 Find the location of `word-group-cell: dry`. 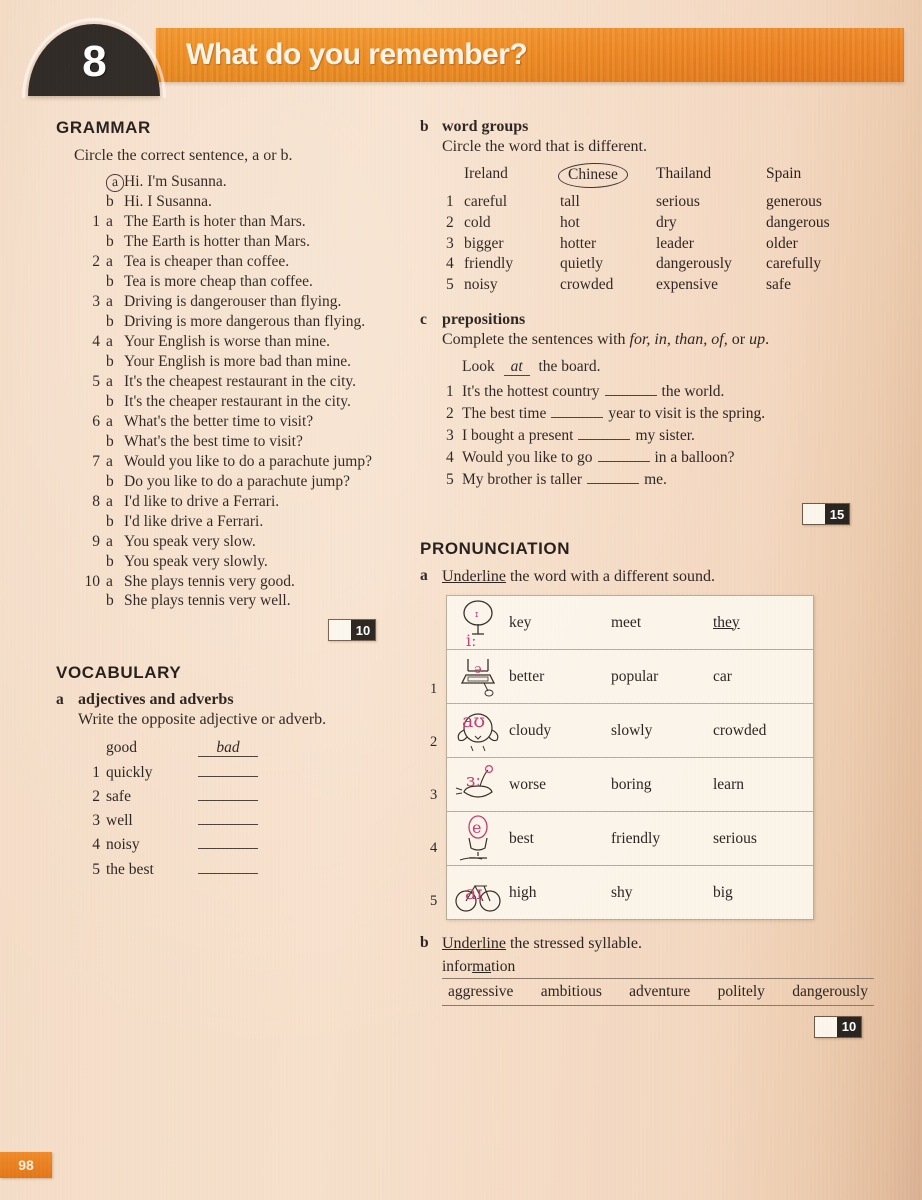

word-group-cell: dry is located at coordinates (711, 223).